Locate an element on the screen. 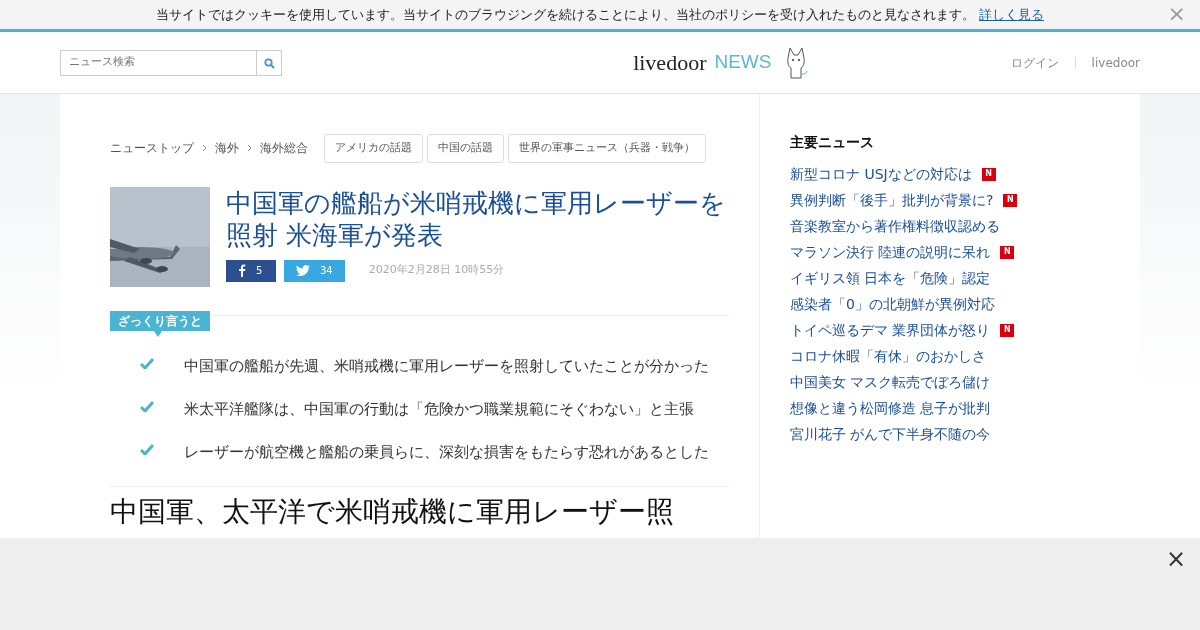  news-link: イギリス領 日本を「危険」認定 is located at coordinates (890, 278).